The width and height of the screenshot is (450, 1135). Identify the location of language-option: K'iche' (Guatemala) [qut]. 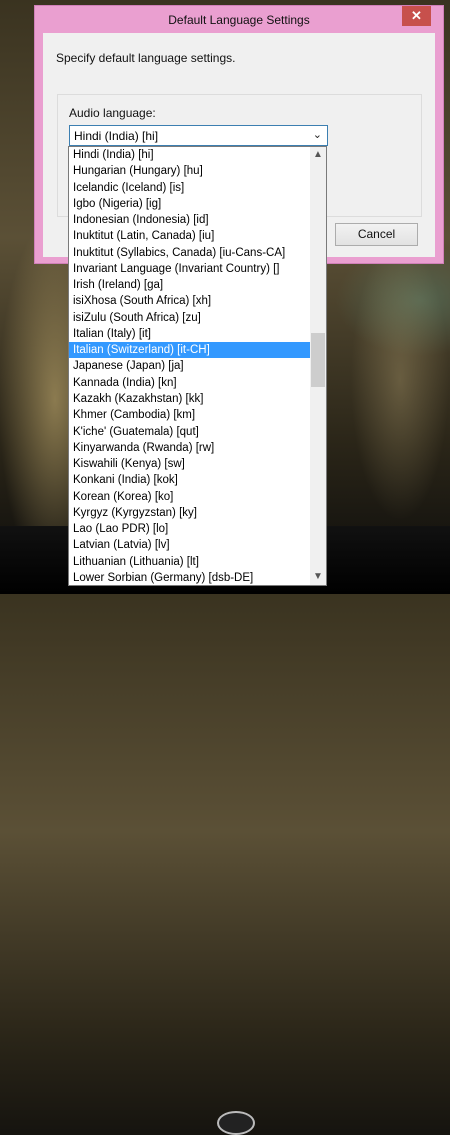
(190, 432).